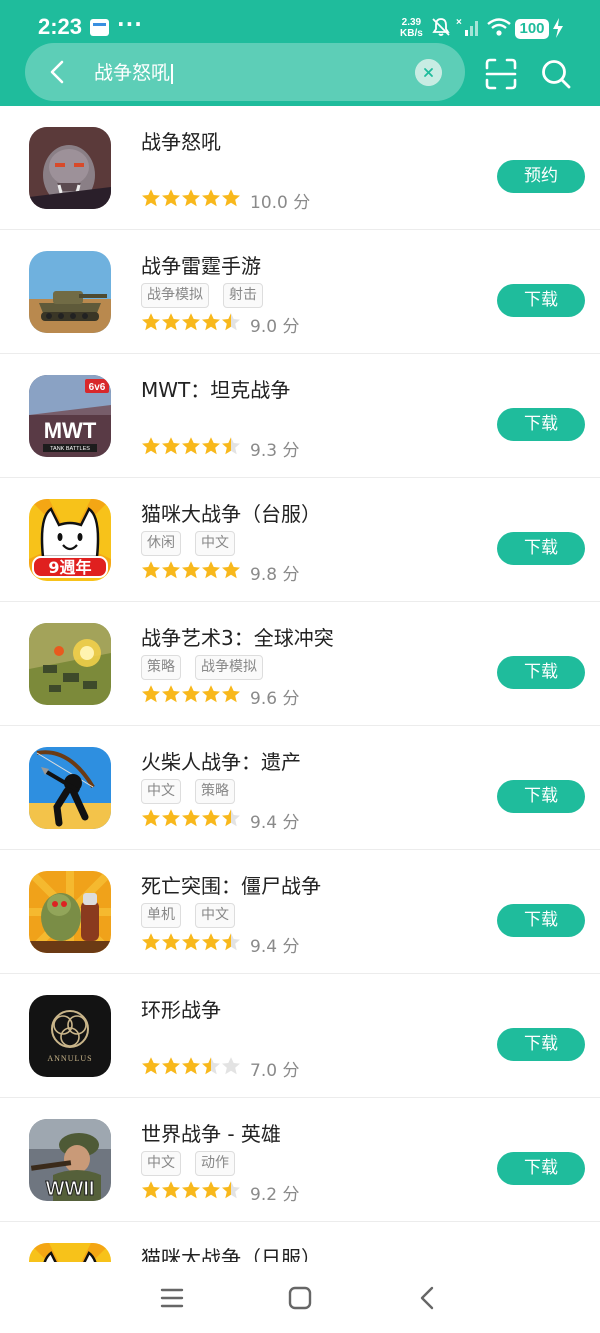  I want to click on tag-list: 单机 中文, so click(195, 915).